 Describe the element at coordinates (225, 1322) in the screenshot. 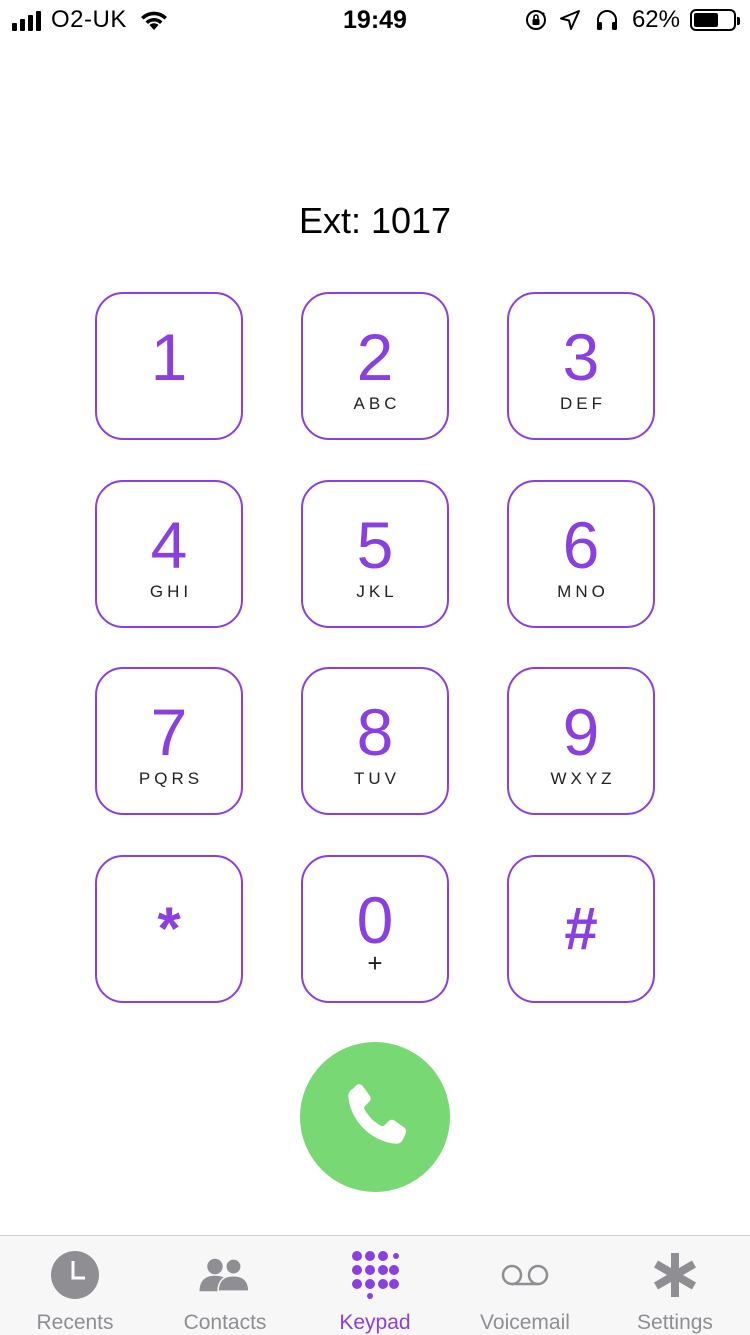

I see `tab-label: Contacts` at that location.